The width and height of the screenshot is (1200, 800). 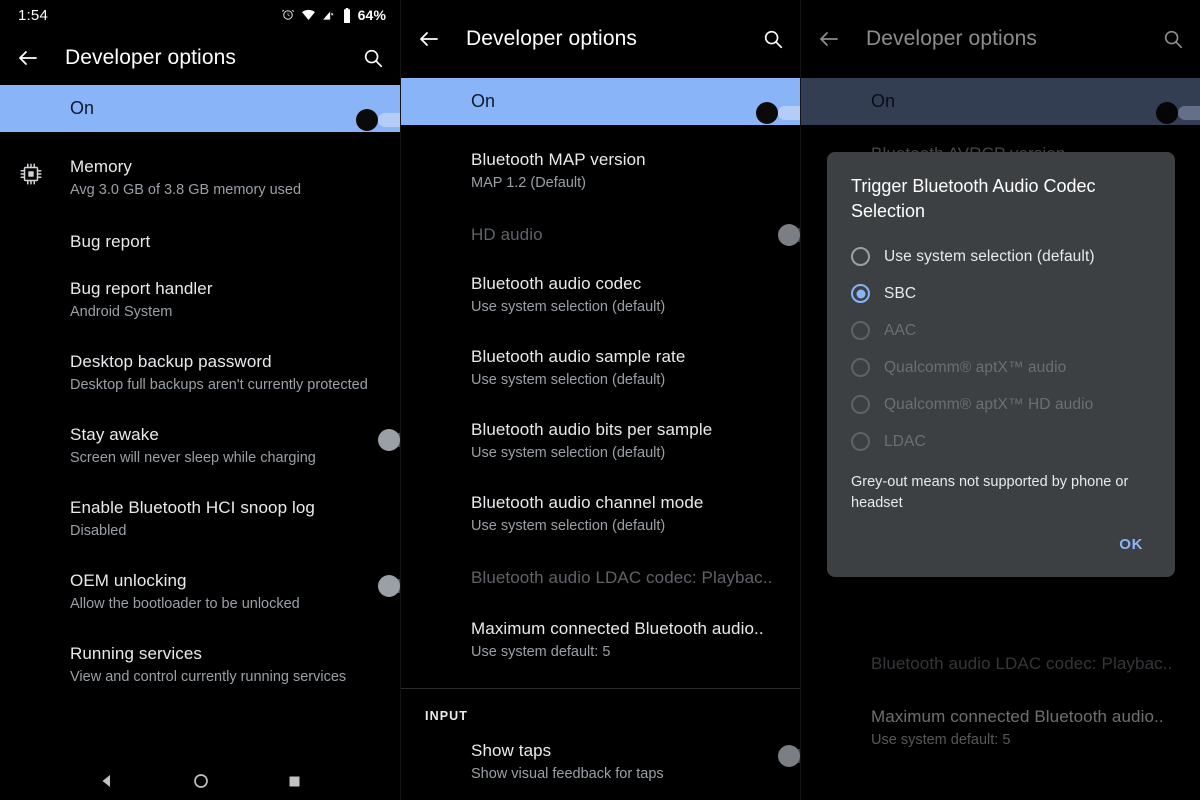 What do you see at coordinates (121, 312) in the screenshot?
I see `list-item-subtitle: Android System` at bounding box center [121, 312].